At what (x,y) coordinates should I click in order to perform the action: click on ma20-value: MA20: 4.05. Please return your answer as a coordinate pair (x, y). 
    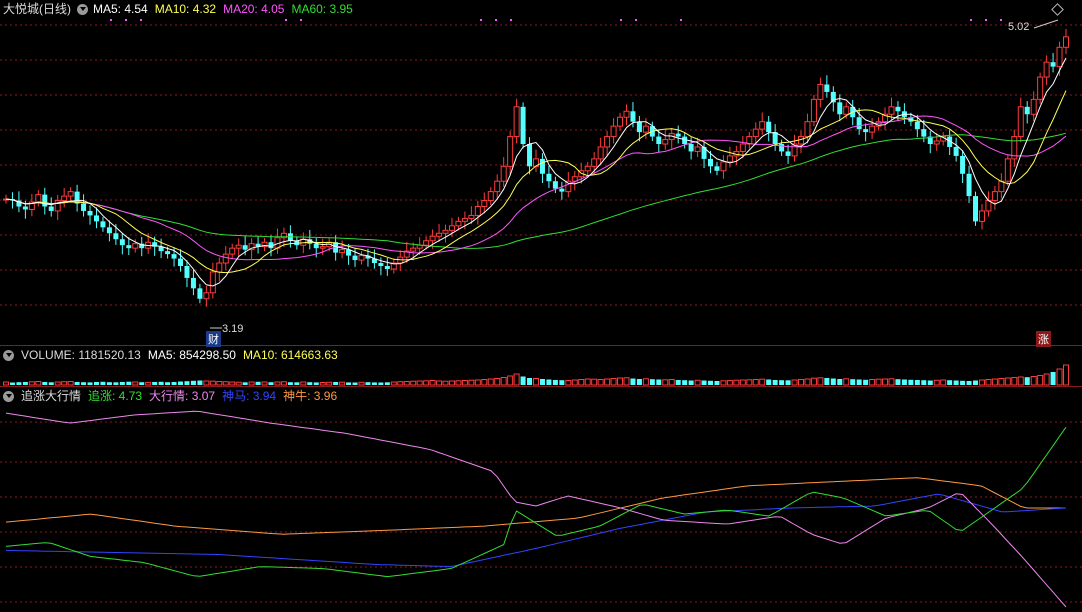
    Looking at the image, I should click on (254, 9).